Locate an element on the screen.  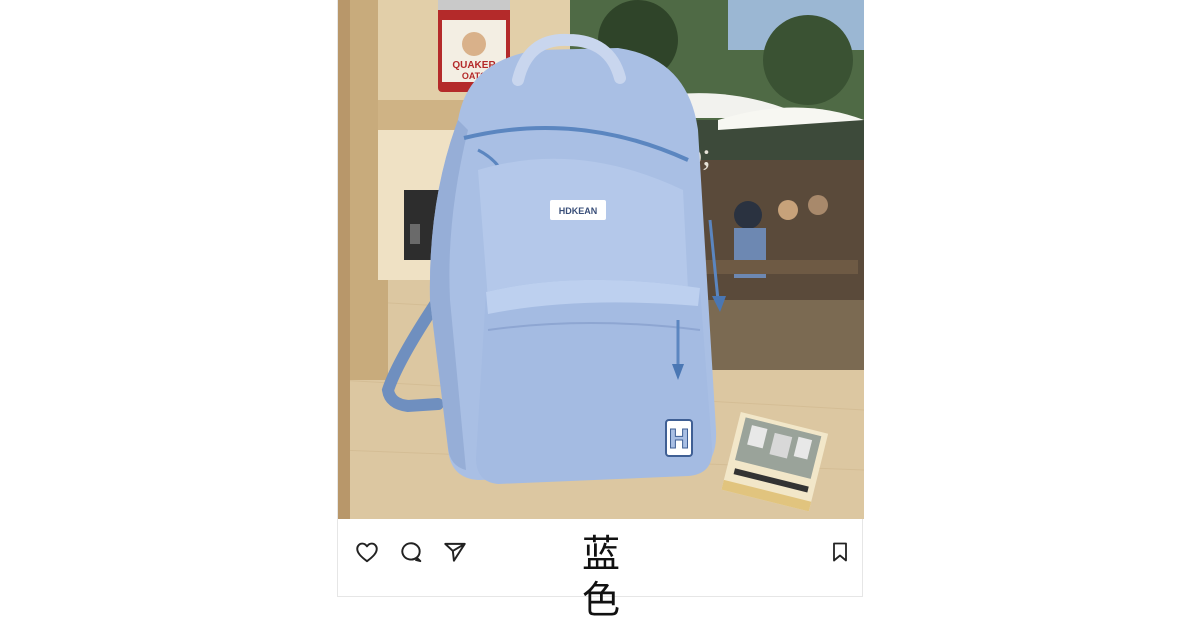
save-button is located at coordinates (840, 552).